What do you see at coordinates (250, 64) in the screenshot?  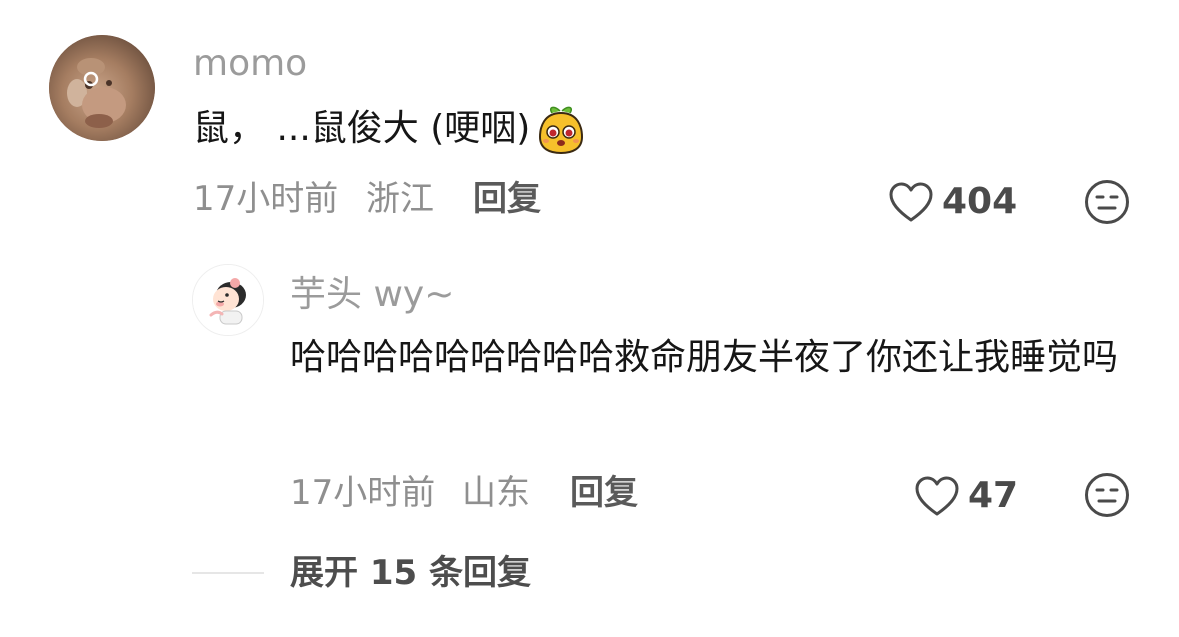 I see `comment-username: momo` at bounding box center [250, 64].